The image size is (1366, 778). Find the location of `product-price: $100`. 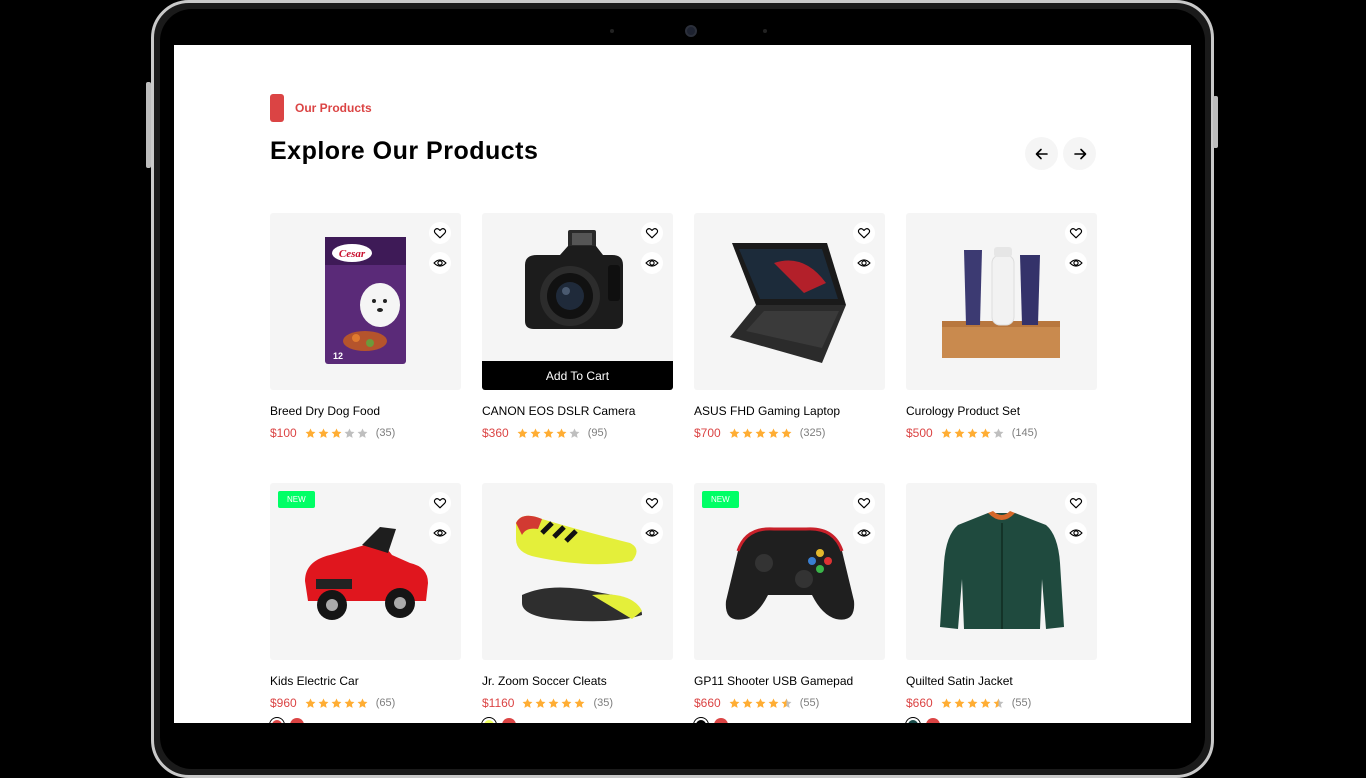

product-price: $100 is located at coordinates (283, 433).